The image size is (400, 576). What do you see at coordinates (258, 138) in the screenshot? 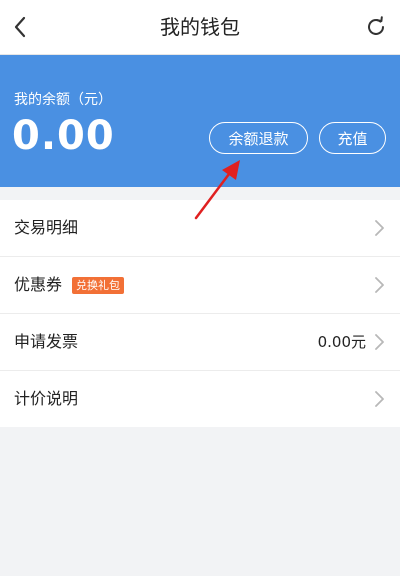
I see `balance-refund-button: 余额退款` at bounding box center [258, 138].